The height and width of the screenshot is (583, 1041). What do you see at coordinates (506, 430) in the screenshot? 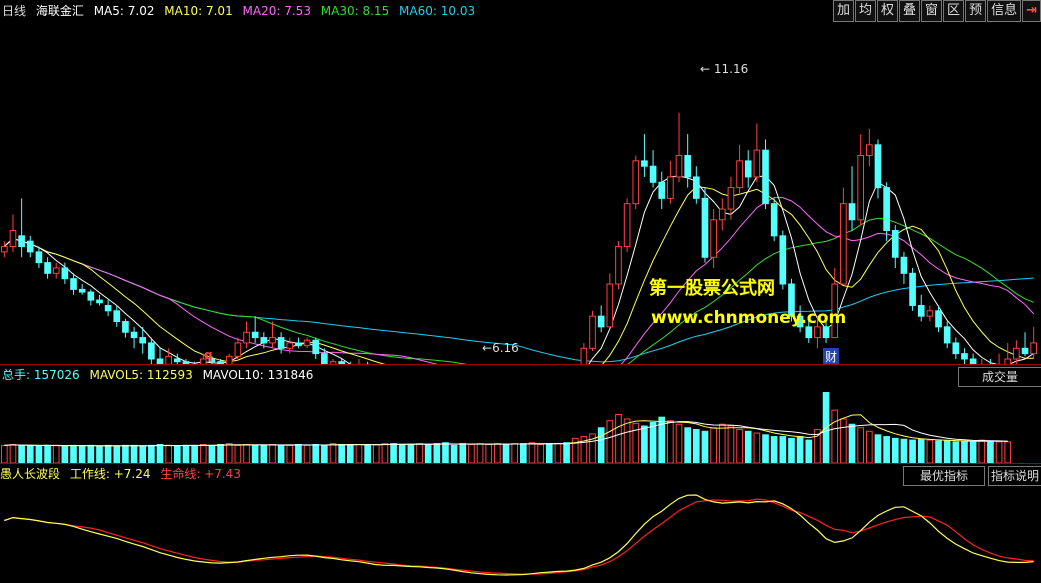
I see `mavol5-line` at bounding box center [506, 430].